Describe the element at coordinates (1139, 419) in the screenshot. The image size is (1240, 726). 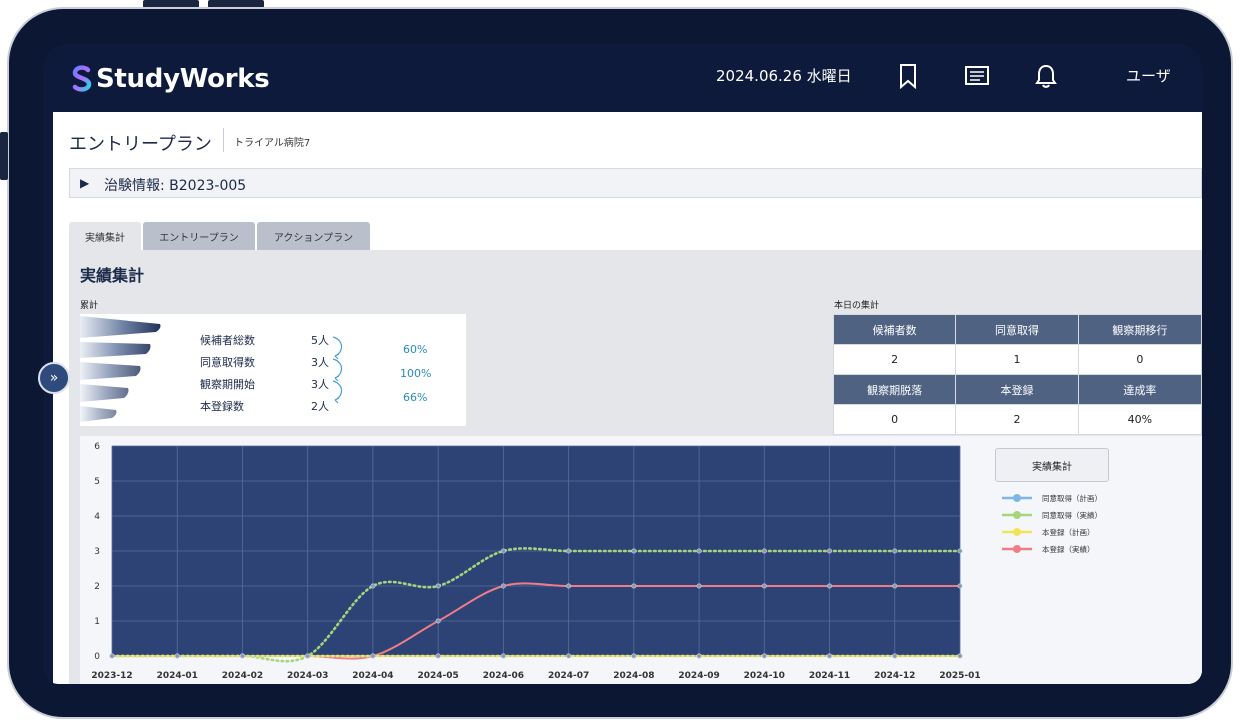
I see `today-value-achievement: 40%` at that location.